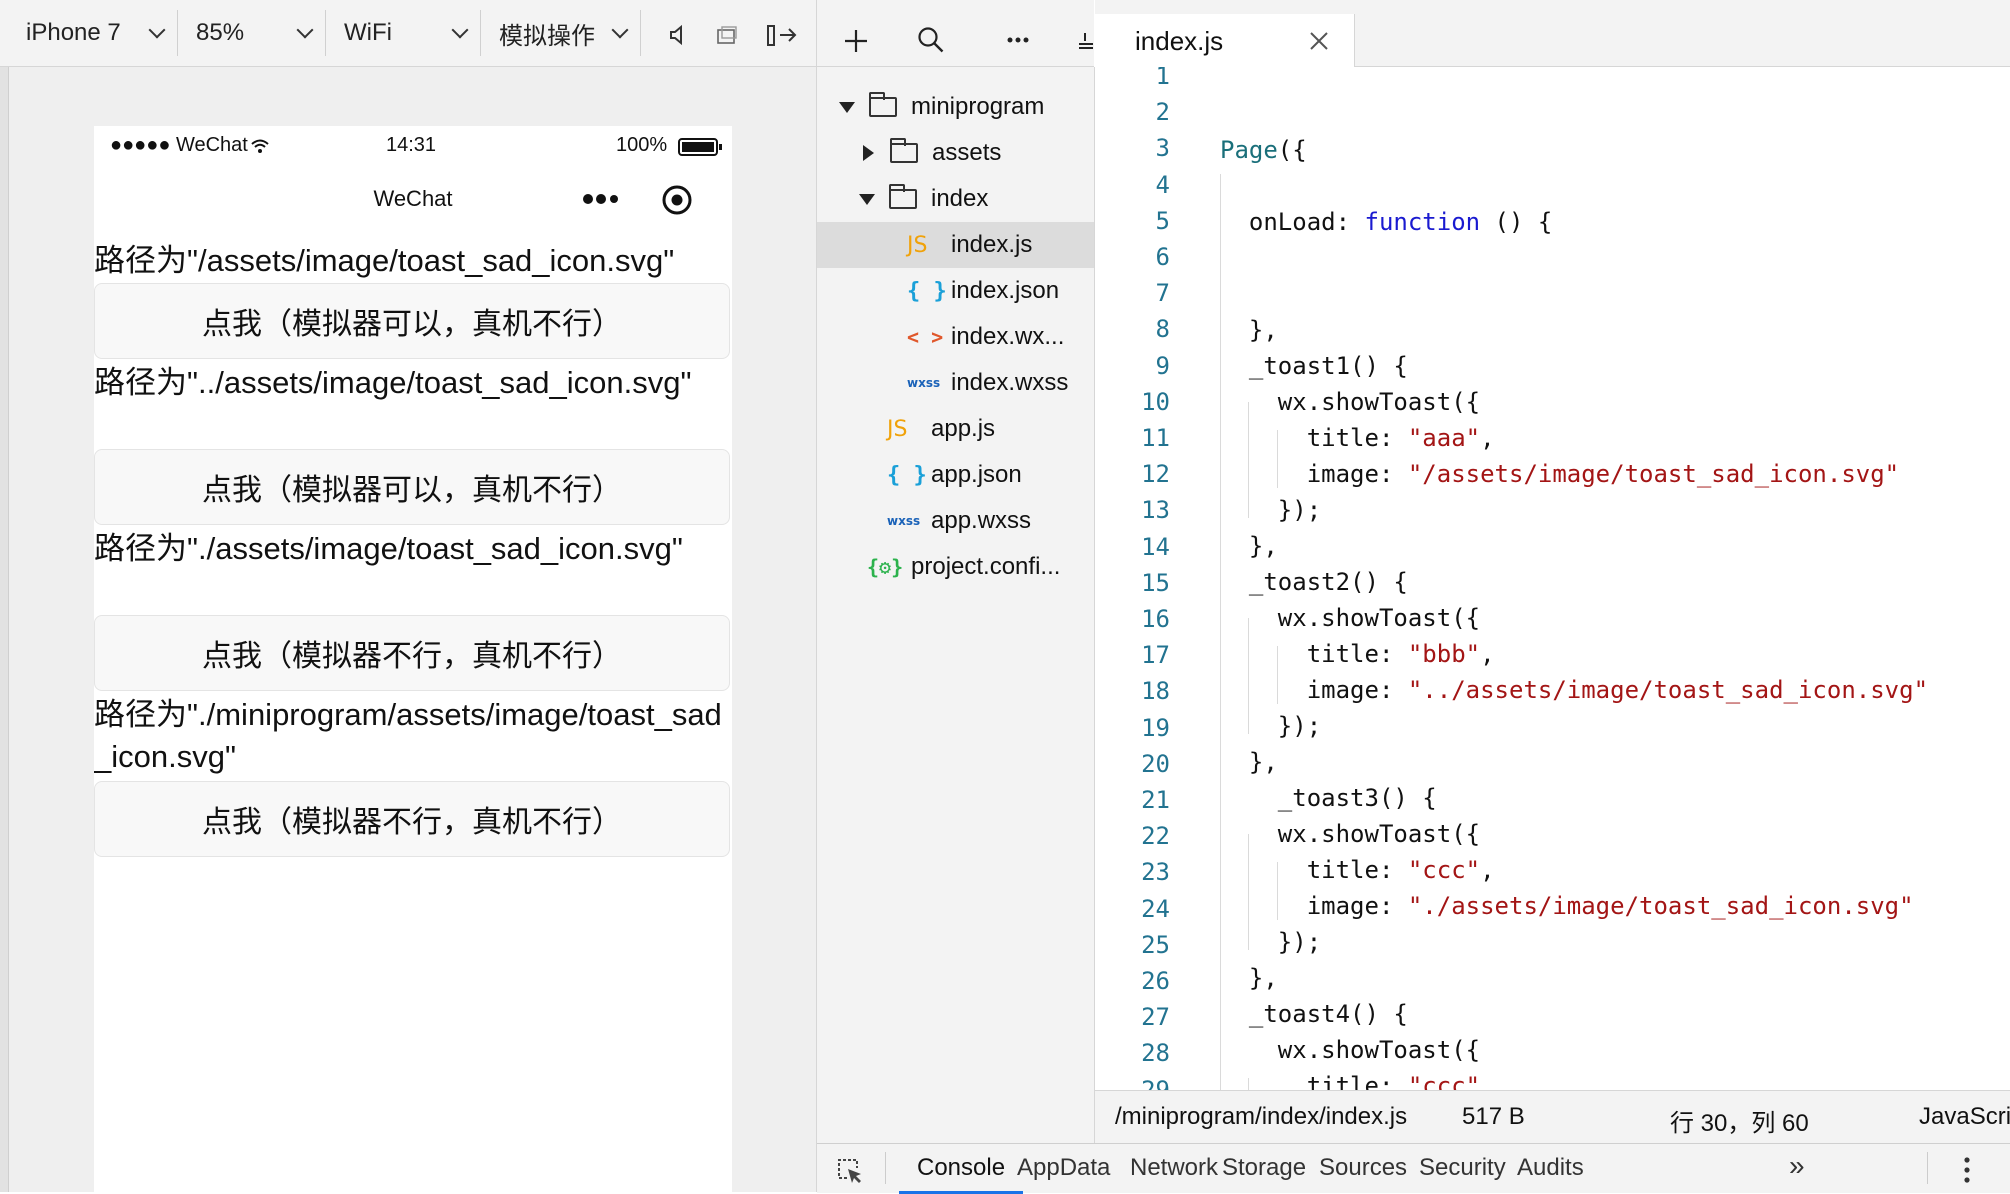  Describe the element at coordinates (679, 35) in the screenshot. I see `volume-icon` at that location.